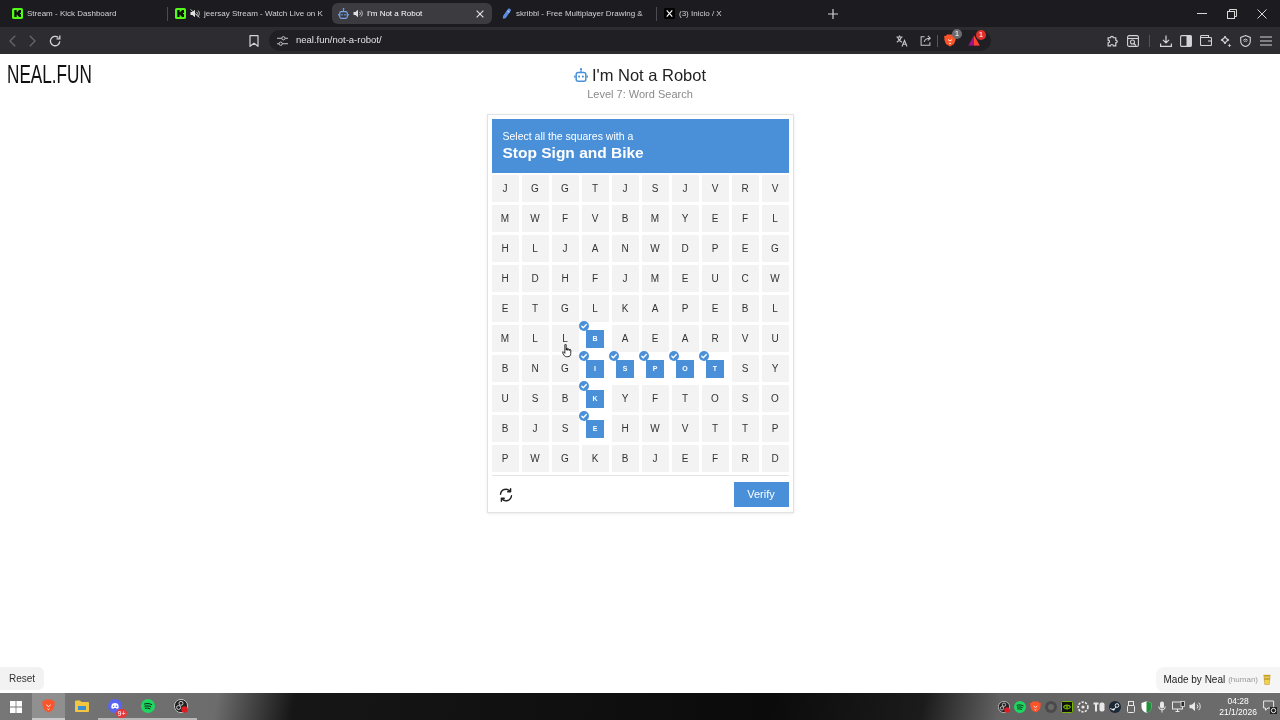  I want to click on grid-square: H, so click(505, 248).